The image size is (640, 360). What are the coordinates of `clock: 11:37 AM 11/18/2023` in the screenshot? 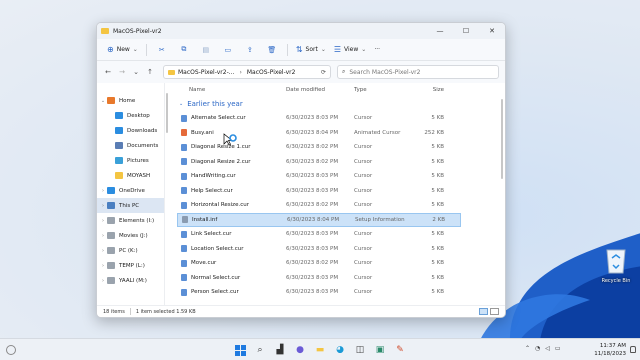 It's located at (610, 350).